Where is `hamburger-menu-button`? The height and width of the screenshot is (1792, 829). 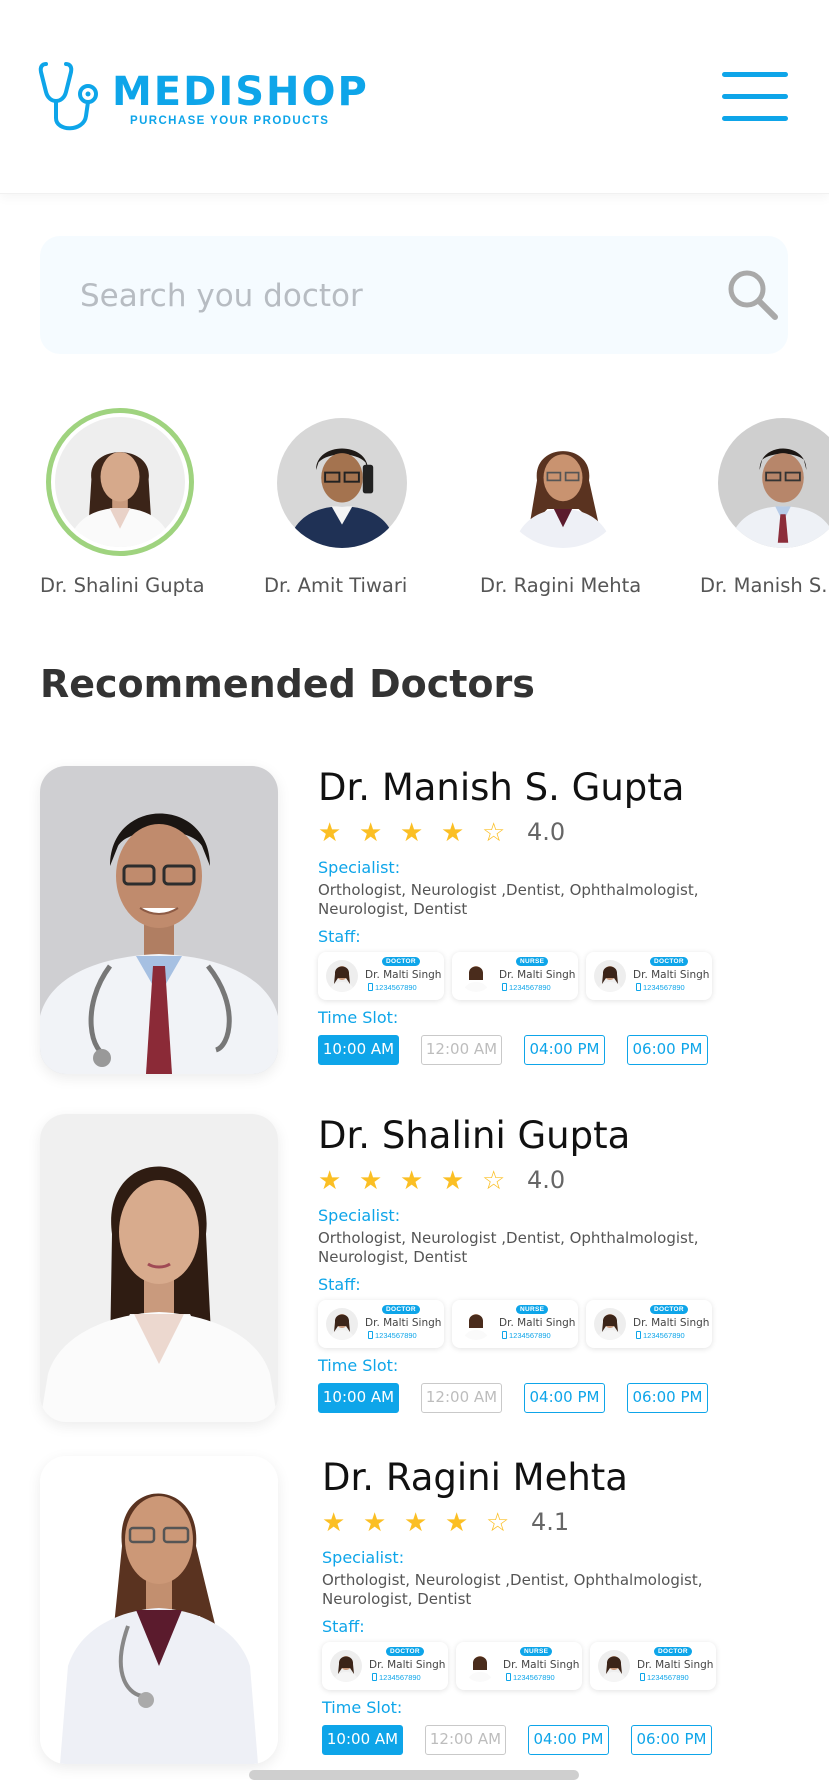 hamburger-menu-button is located at coordinates (755, 97).